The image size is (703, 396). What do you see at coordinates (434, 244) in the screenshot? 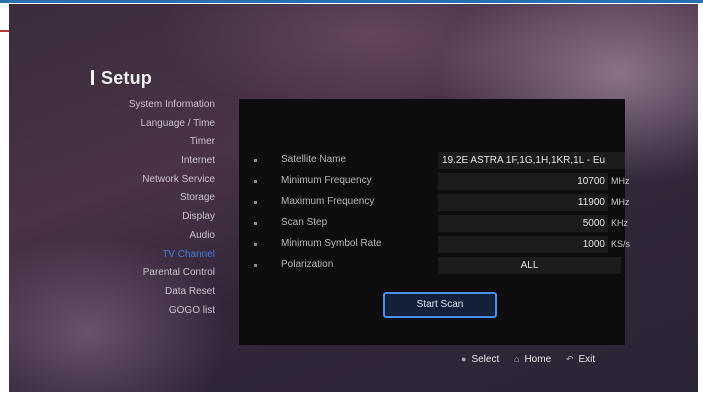
I see `setting-row-min-symbol-rate: Minimum Symbol Rate 1000 KS/s` at bounding box center [434, 244].